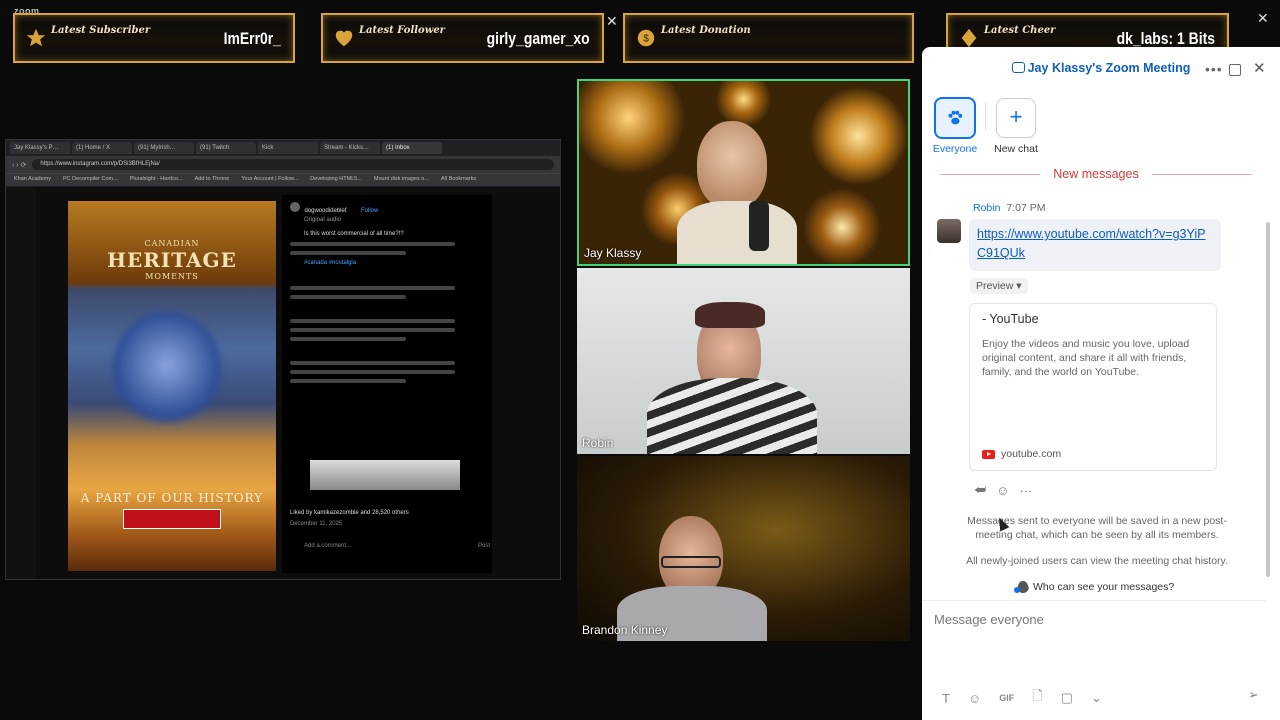  I want to click on screenshot-icon: ▢, so click(1067, 698).